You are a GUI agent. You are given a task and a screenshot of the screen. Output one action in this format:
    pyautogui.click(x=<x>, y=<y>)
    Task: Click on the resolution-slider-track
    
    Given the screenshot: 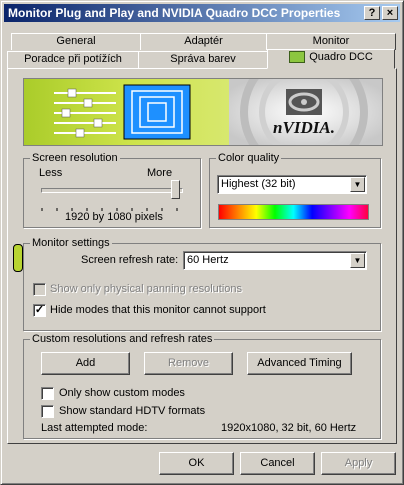 What is the action you would take?
    pyautogui.click(x=112, y=190)
    